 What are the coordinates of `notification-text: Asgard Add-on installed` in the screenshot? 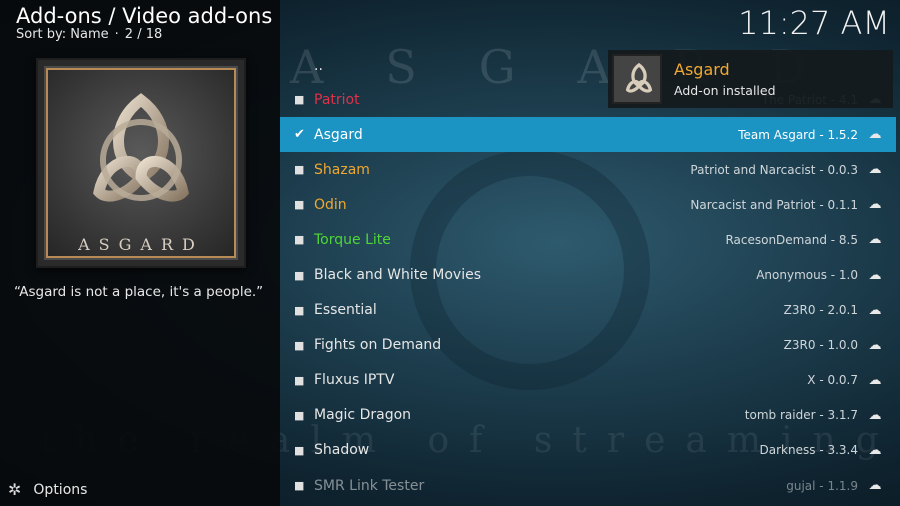 It's located at (725, 79).